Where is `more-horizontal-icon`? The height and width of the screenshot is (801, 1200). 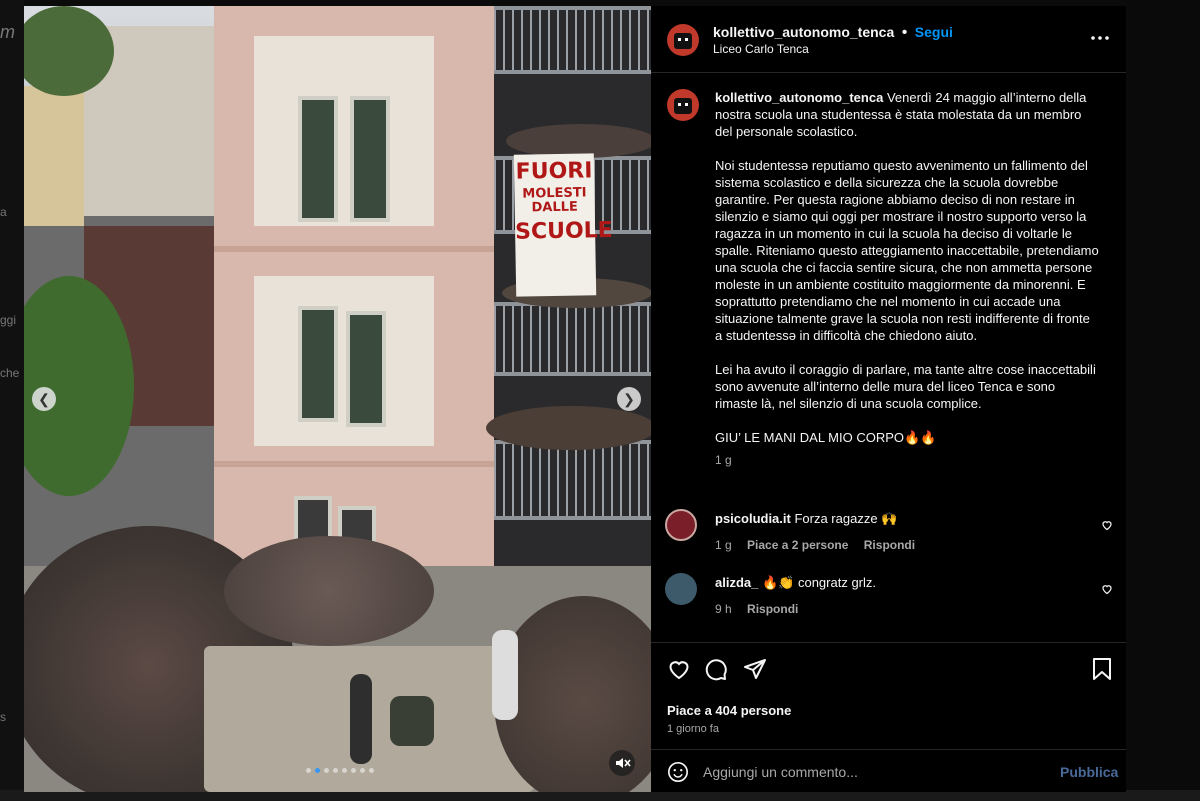 more-horizontal-icon is located at coordinates (1100, 38).